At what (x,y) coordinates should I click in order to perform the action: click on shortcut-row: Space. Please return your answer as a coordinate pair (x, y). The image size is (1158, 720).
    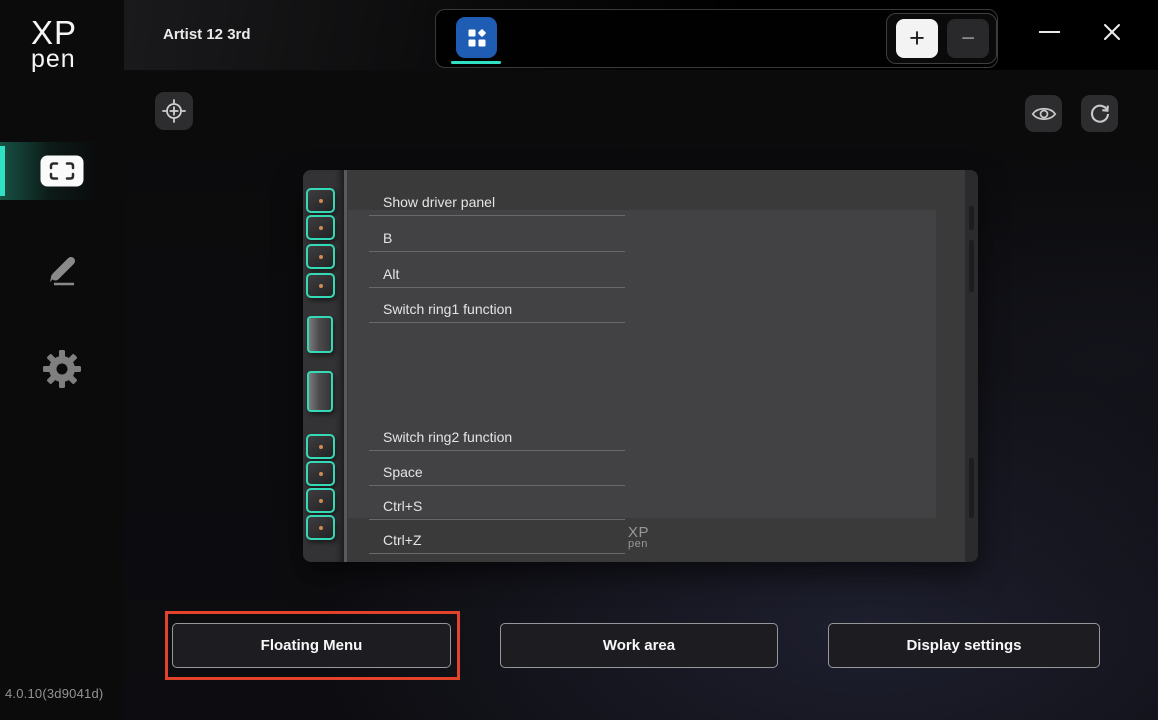
    Looking at the image, I should click on (497, 475).